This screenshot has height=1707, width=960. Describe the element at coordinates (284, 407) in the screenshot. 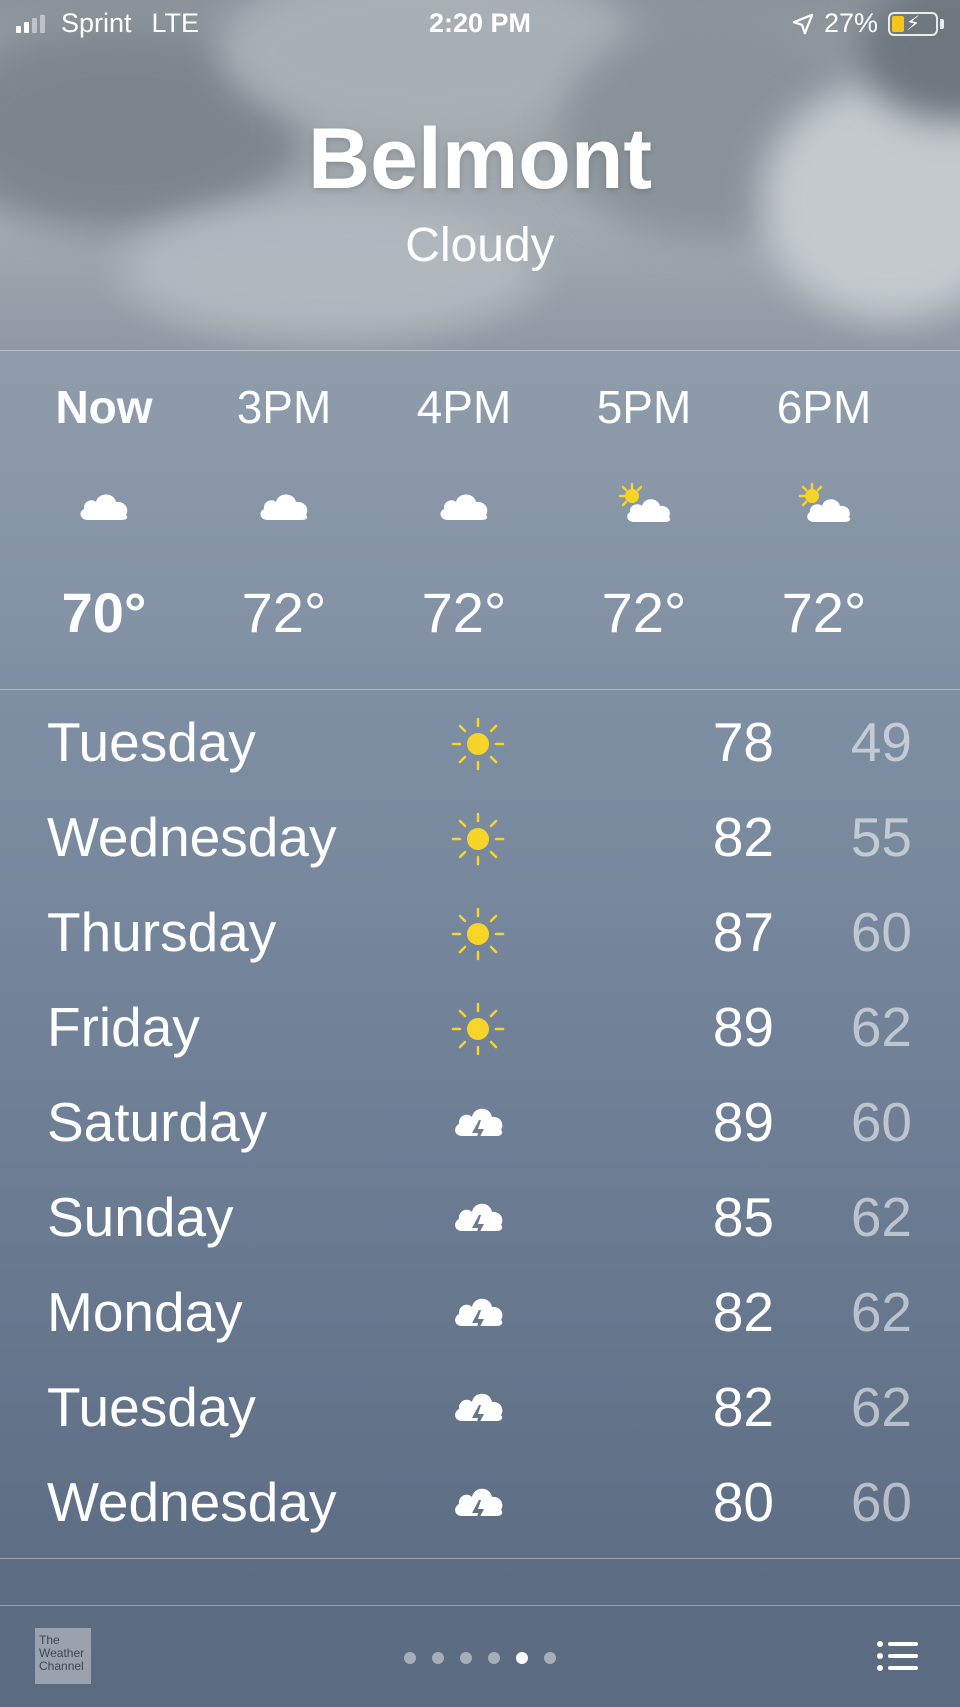

I see `hour-label: 3PM` at that location.